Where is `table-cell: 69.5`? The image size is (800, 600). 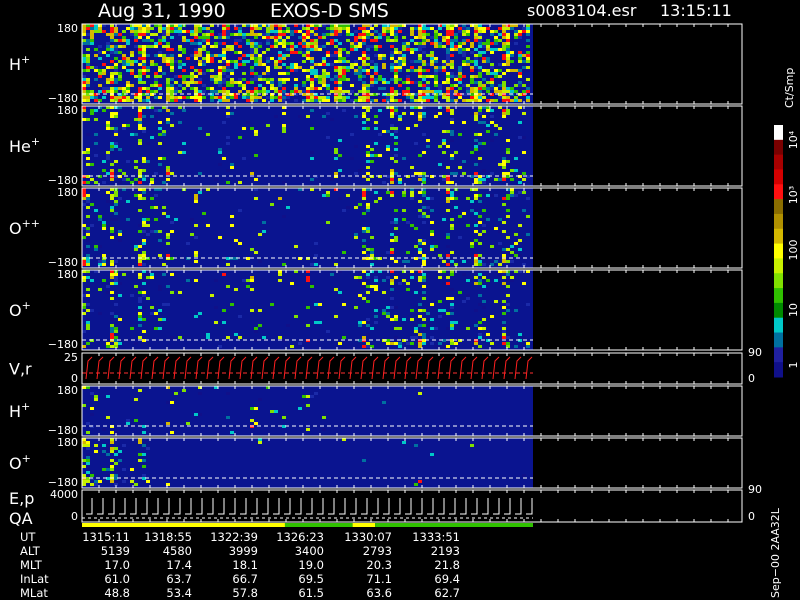
table-cell: 69.5 is located at coordinates (311, 579).